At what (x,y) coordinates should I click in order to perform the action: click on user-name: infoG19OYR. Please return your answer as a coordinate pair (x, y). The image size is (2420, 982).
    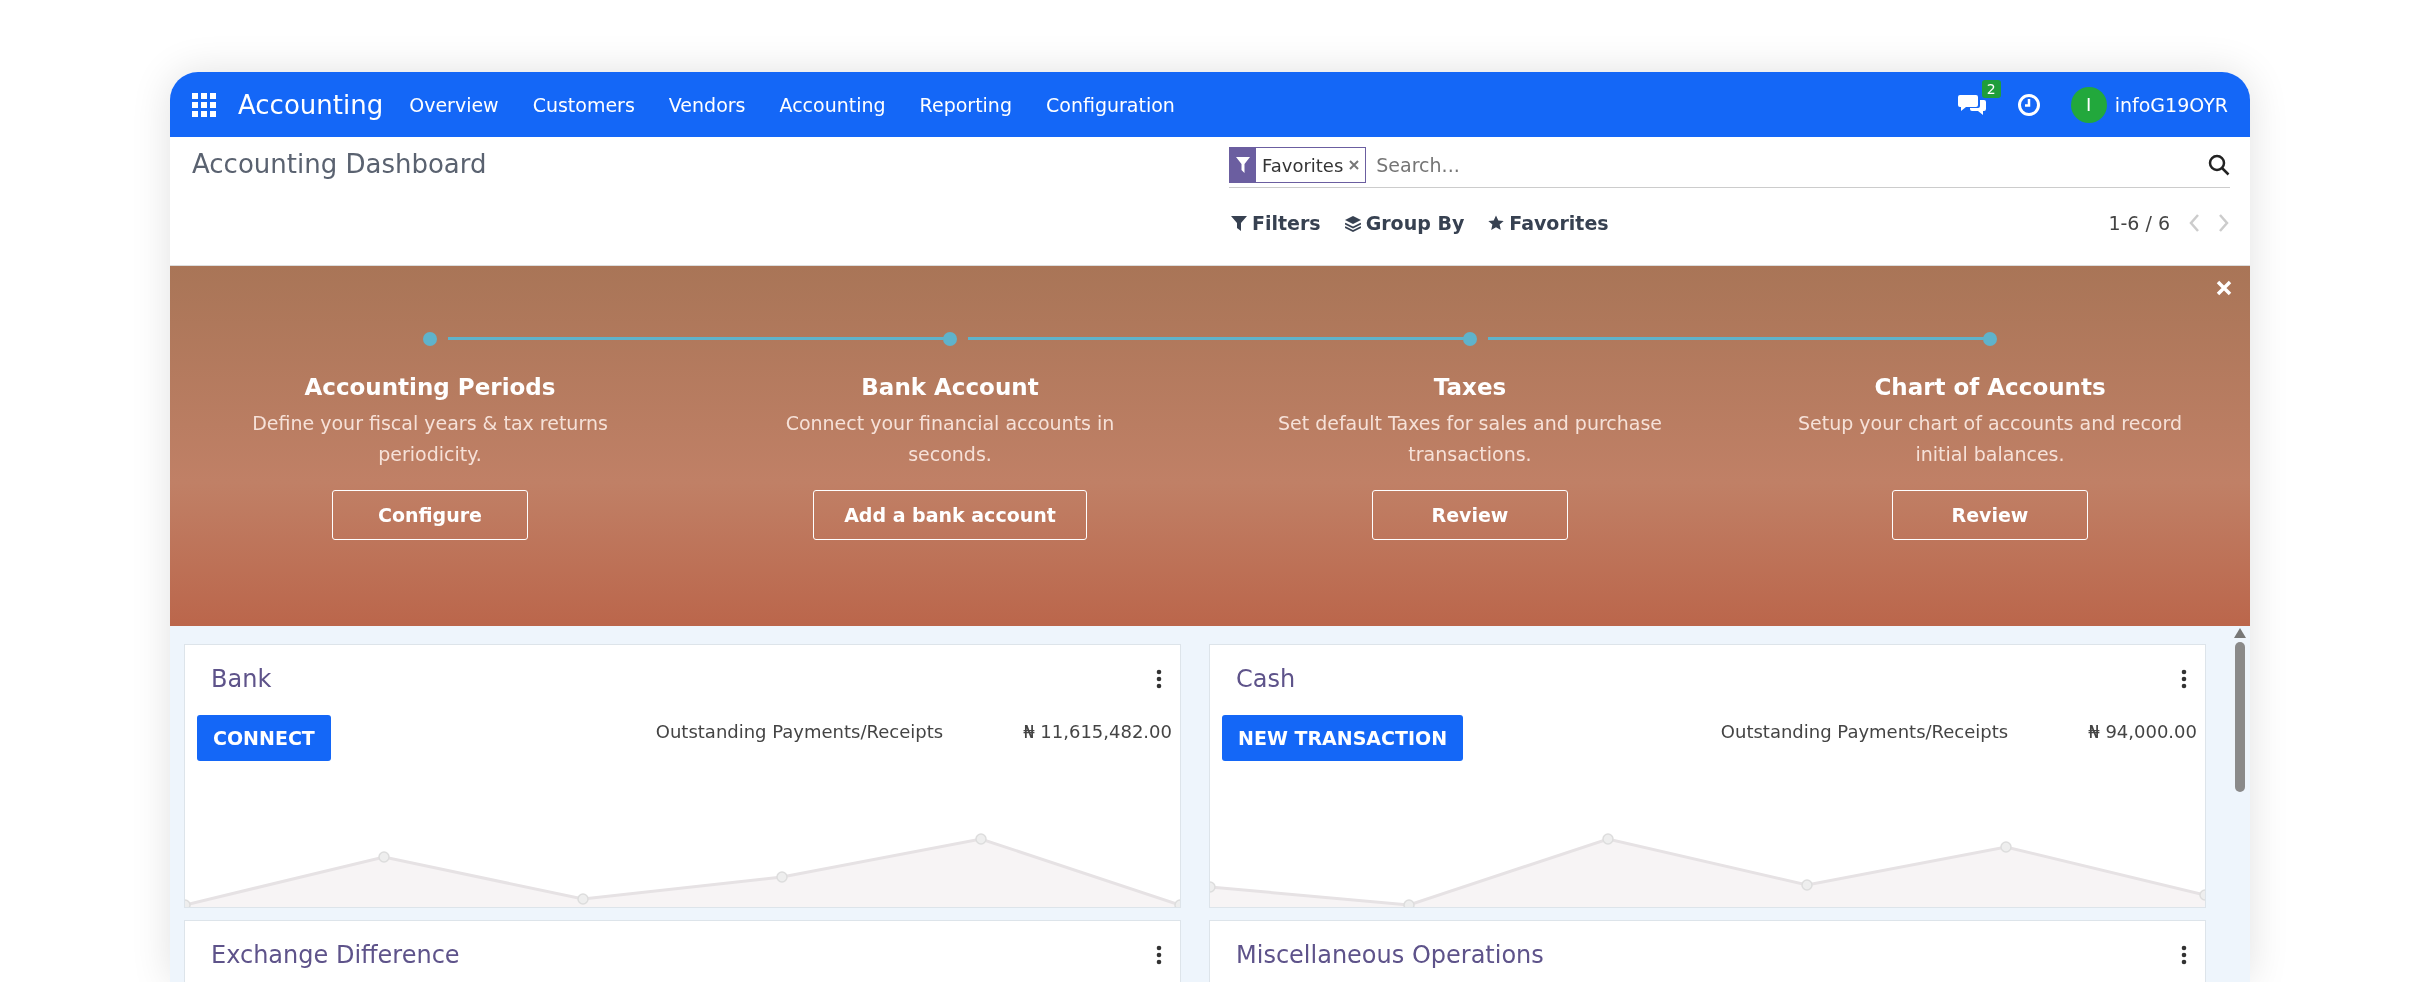
    Looking at the image, I should click on (2171, 104).